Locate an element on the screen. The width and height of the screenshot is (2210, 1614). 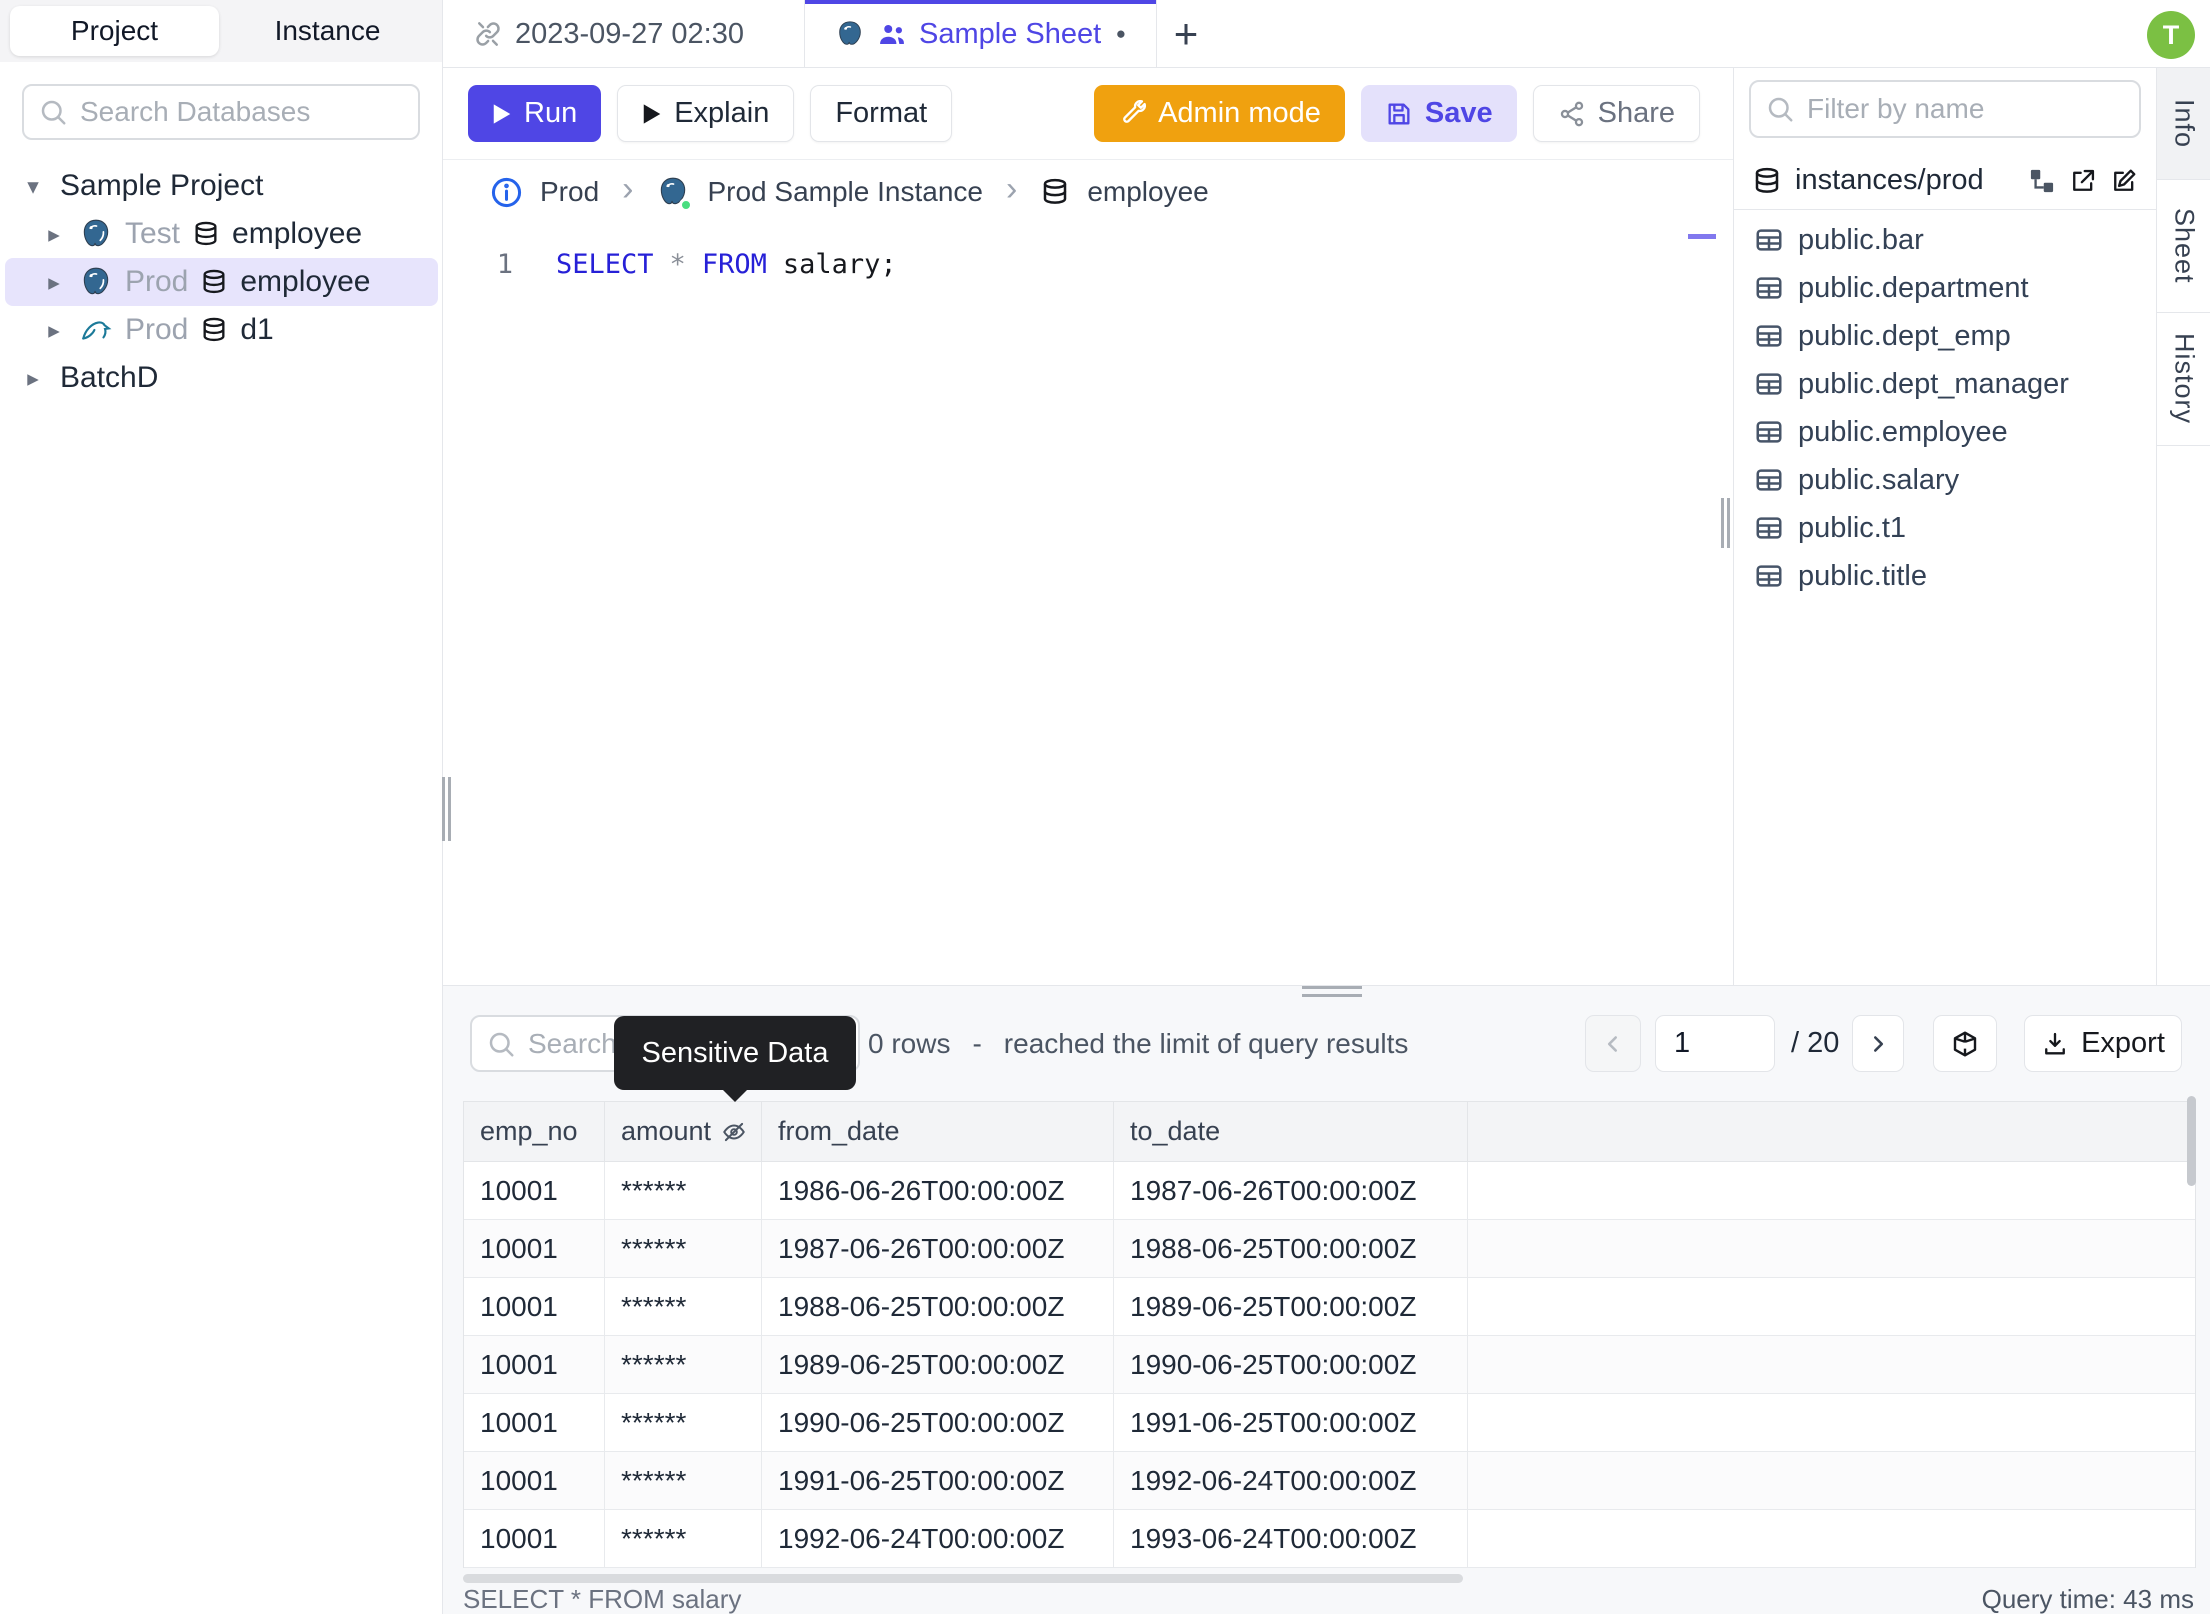
table-name: public.bar is located at coordinates (1861, 239).